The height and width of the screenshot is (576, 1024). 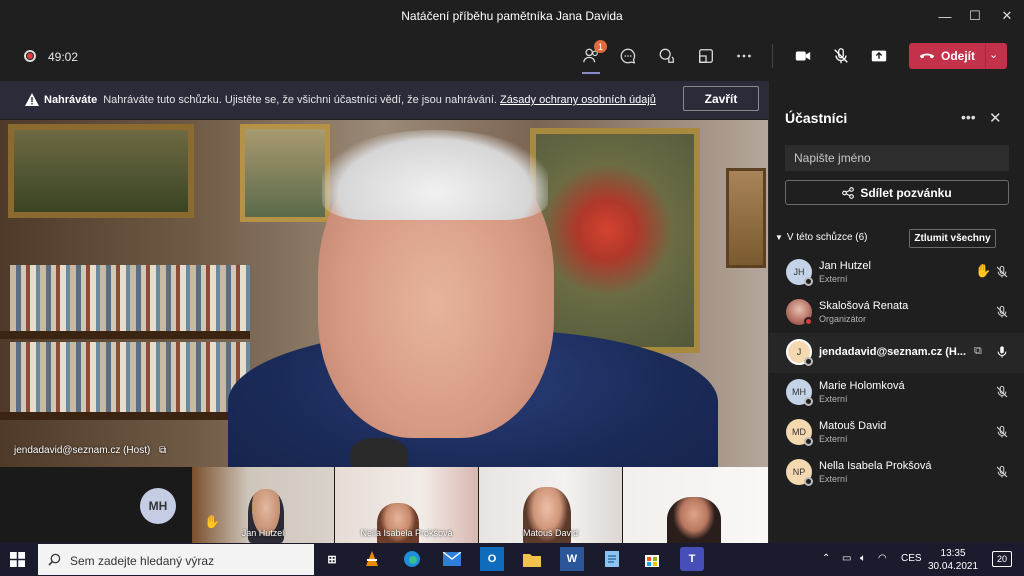 What do you see at coordinates (816, 118) in the screenshot?
I see `panel-title: Účastníci` at bounding box center [816, 118].